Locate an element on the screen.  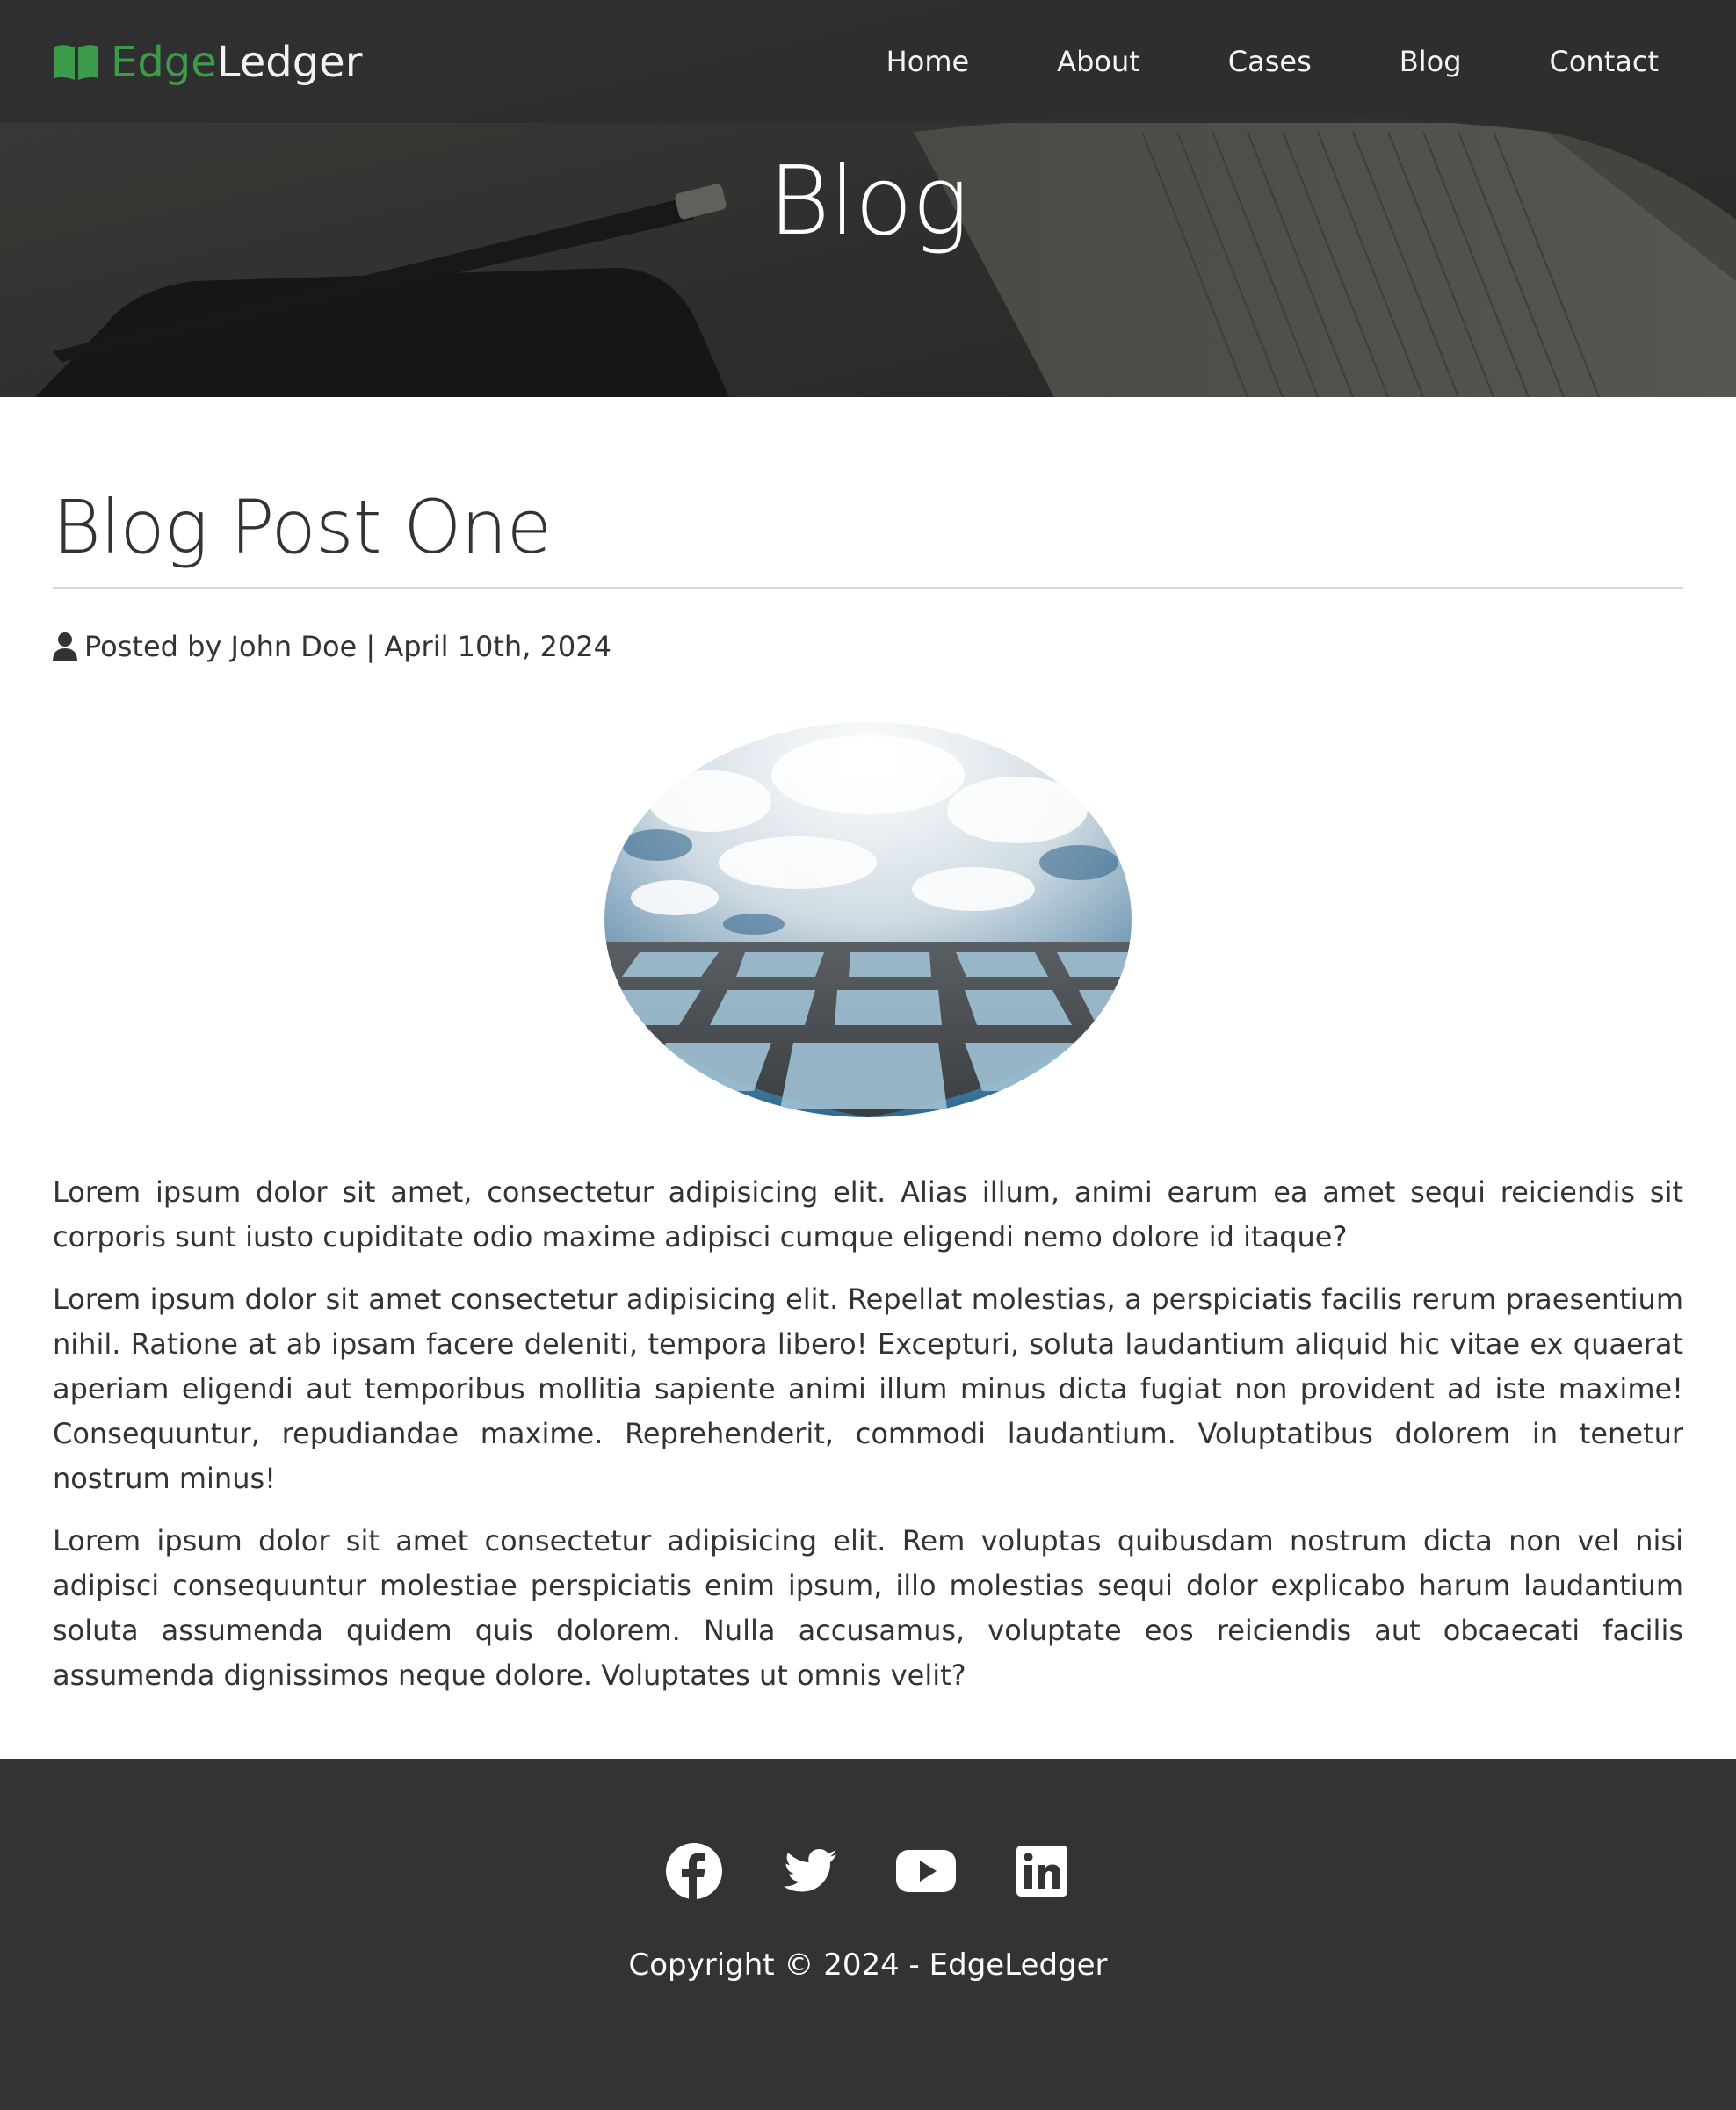
nav-item-cases: Cases is located at coordinates (1270, 62).